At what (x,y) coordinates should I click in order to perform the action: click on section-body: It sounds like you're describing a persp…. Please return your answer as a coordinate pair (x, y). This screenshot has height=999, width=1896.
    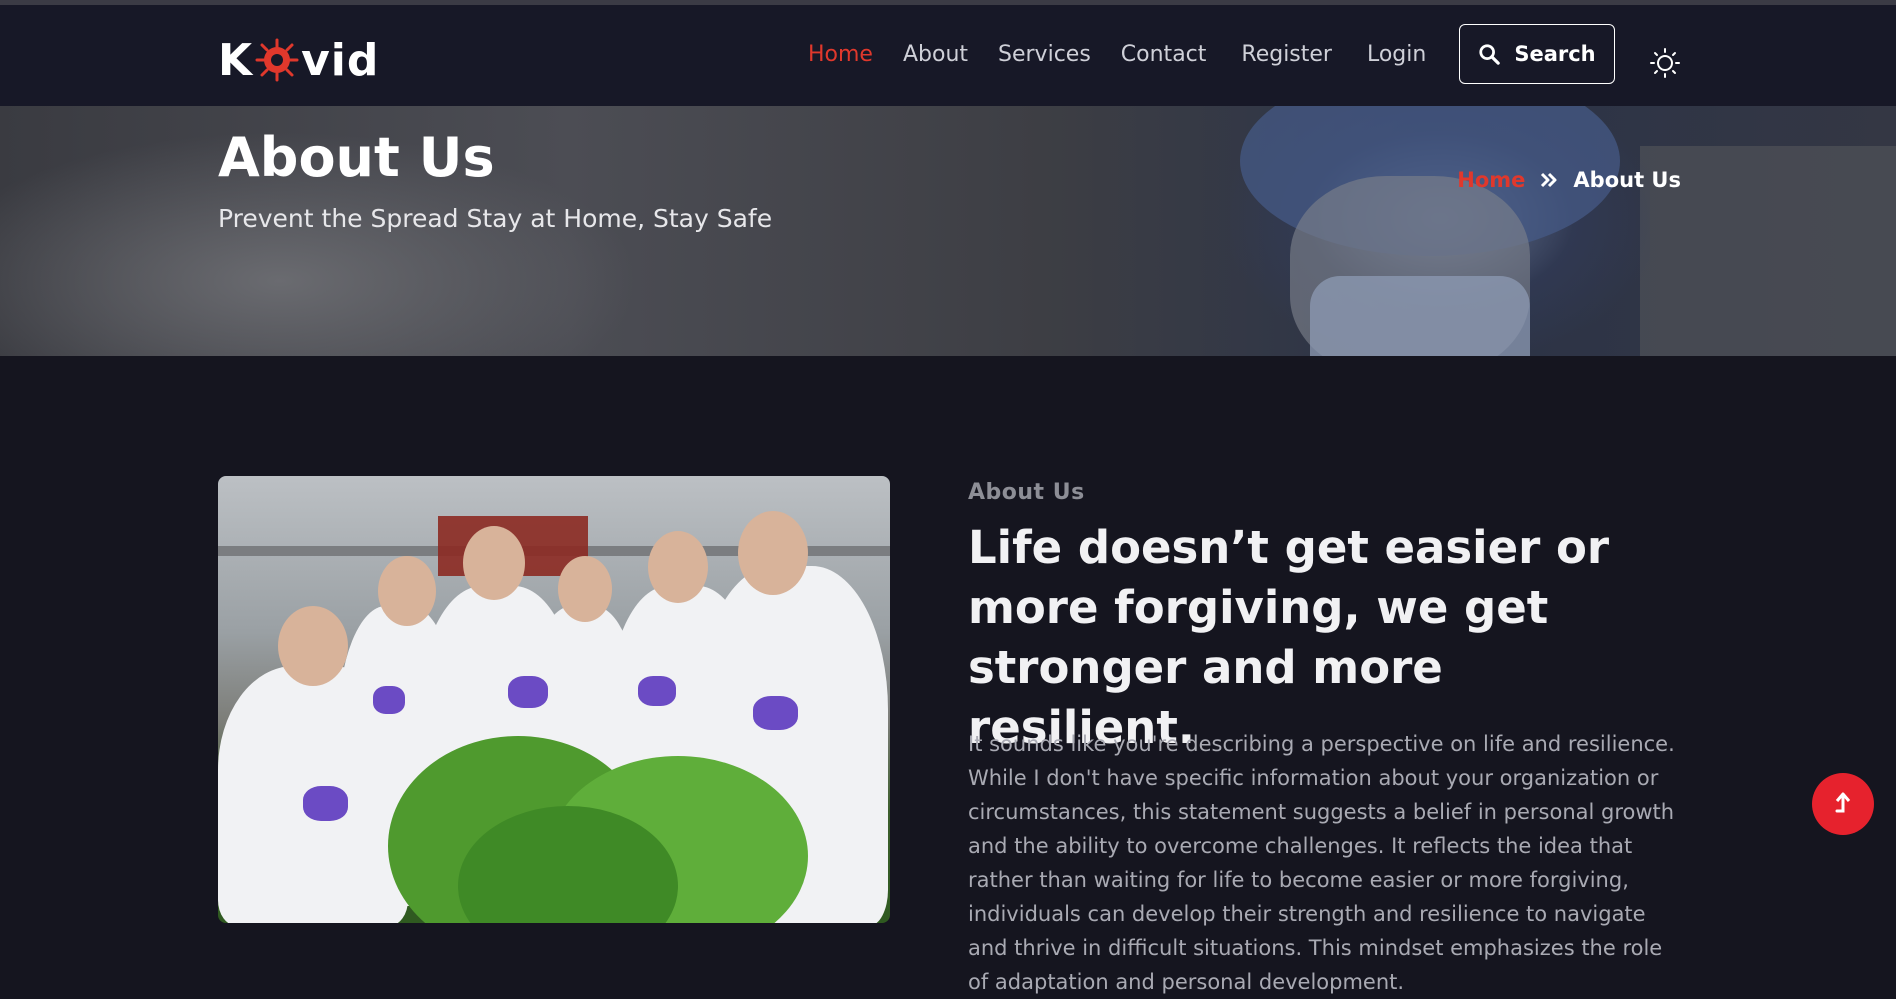
    Looking at the image, I should click on (1321, 863).